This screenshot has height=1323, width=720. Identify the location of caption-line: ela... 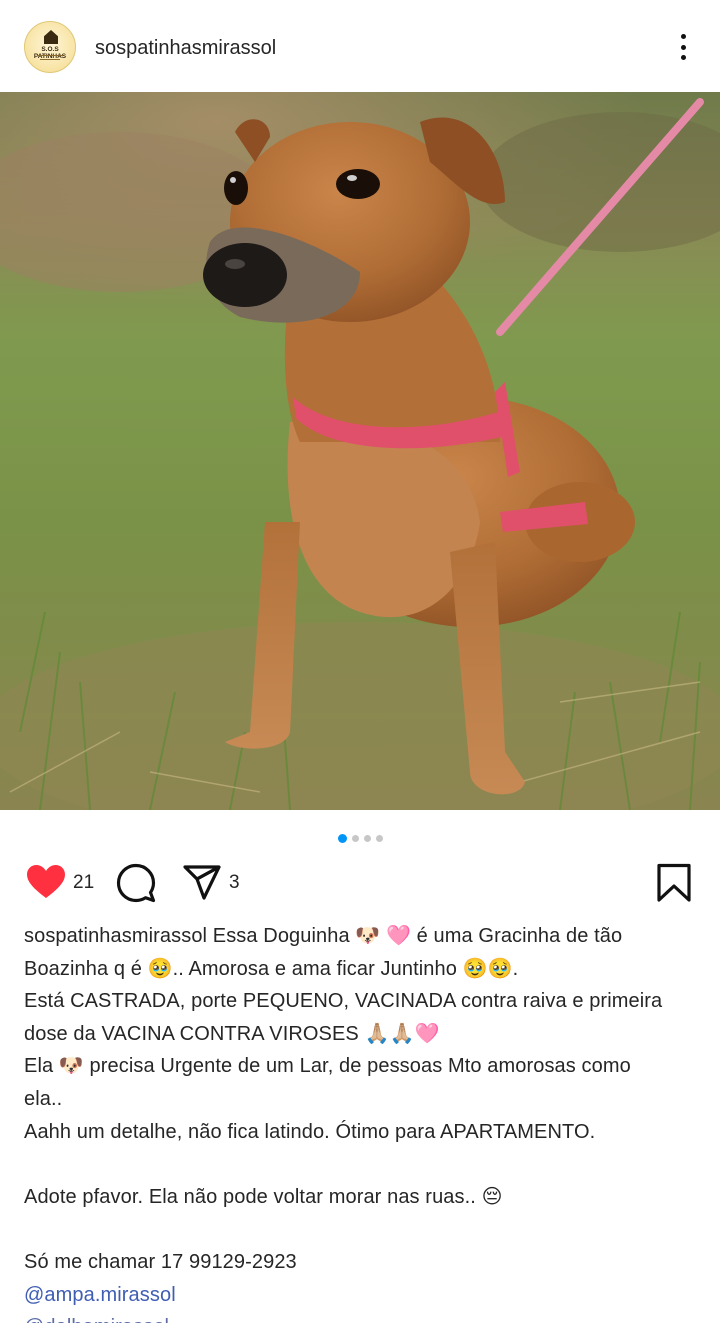
(43, 1098).